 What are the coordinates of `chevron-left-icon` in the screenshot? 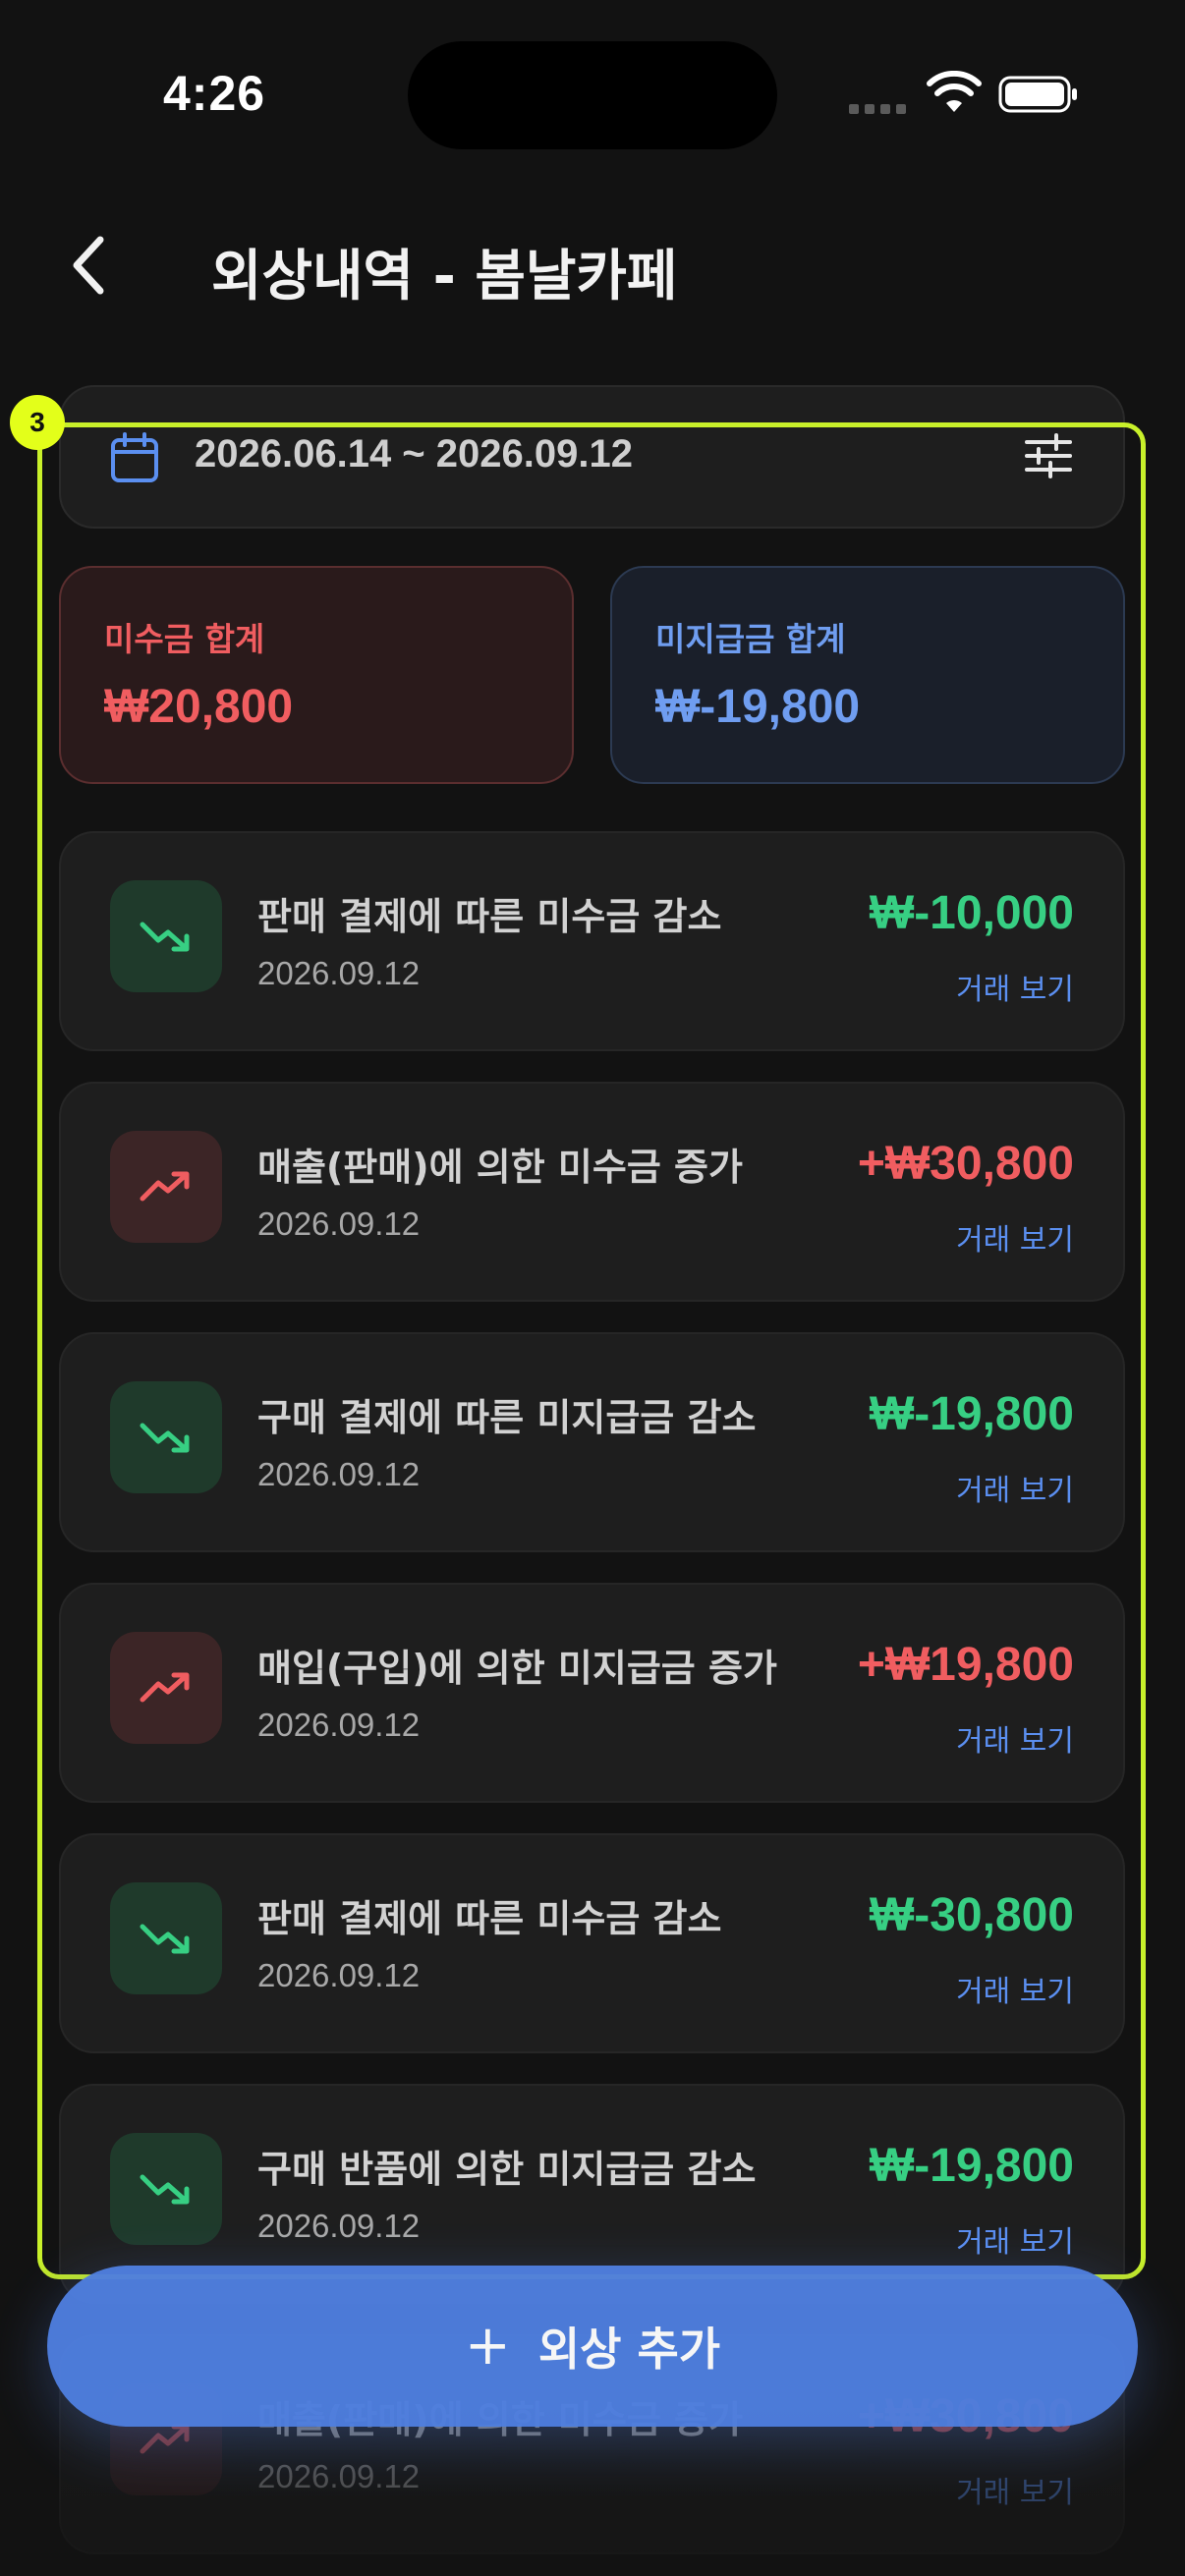 It's located at (89, 265).